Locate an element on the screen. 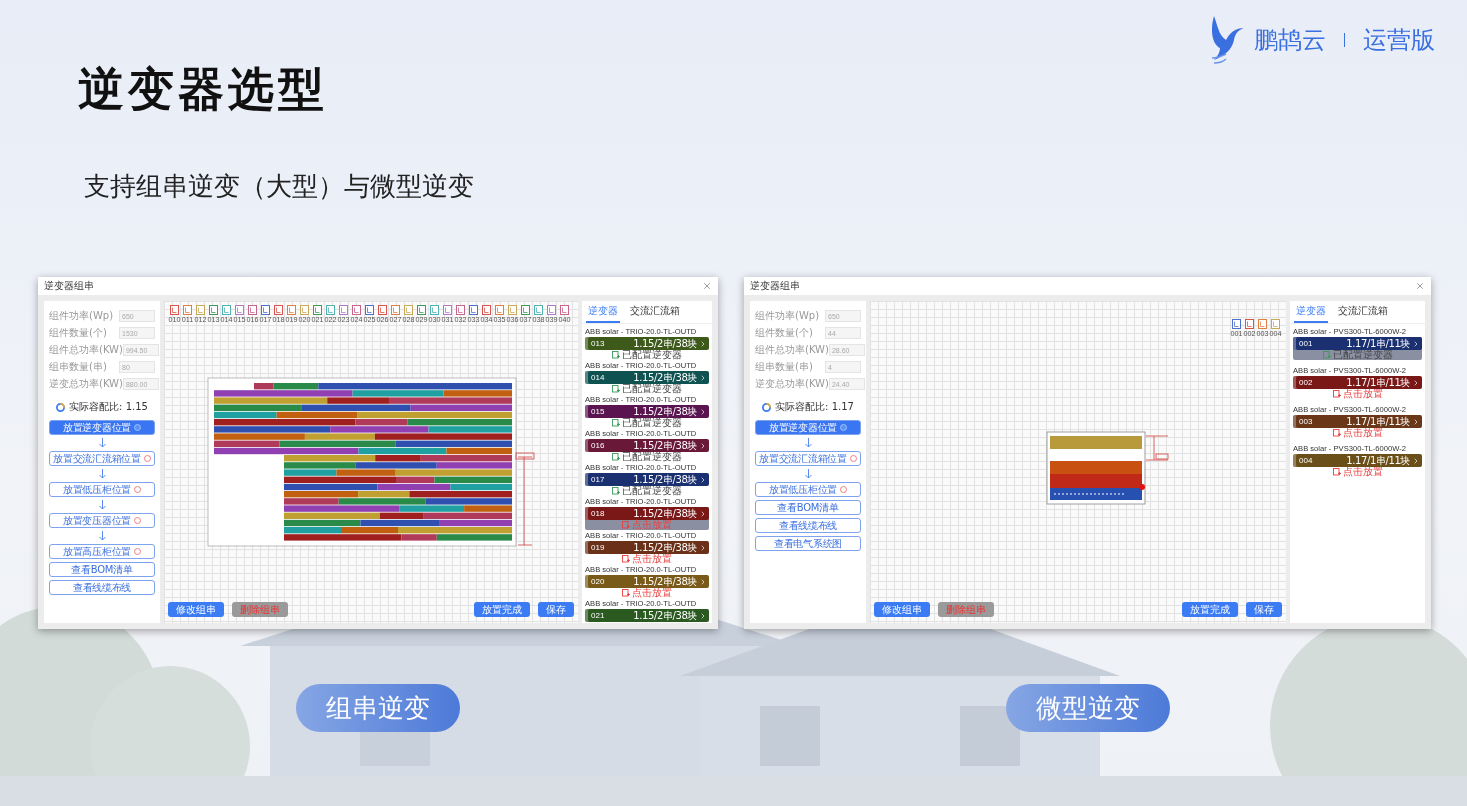 The width and height of the screenshot is (1467, 806). inverter-button: 020 1.15/2串/38块 is located at coordinates (647, 581).